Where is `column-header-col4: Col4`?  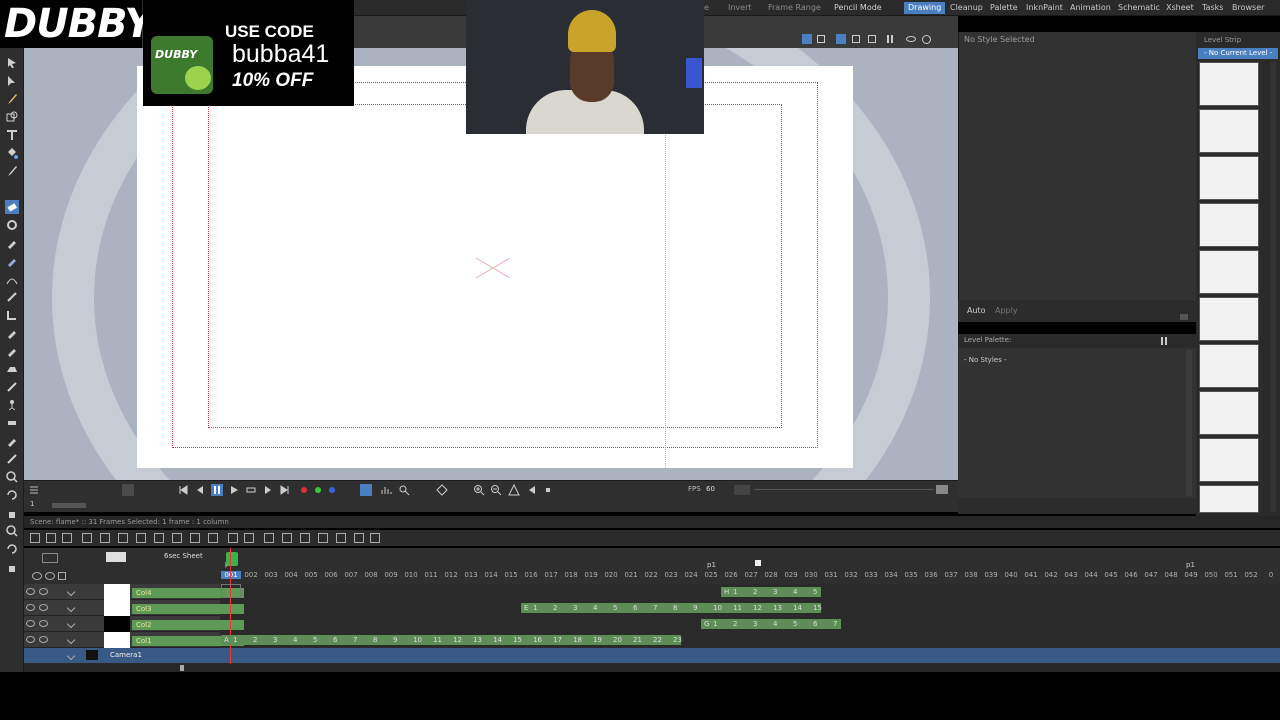
column-header-col4: Col4 is located at coordinates (134, 592).